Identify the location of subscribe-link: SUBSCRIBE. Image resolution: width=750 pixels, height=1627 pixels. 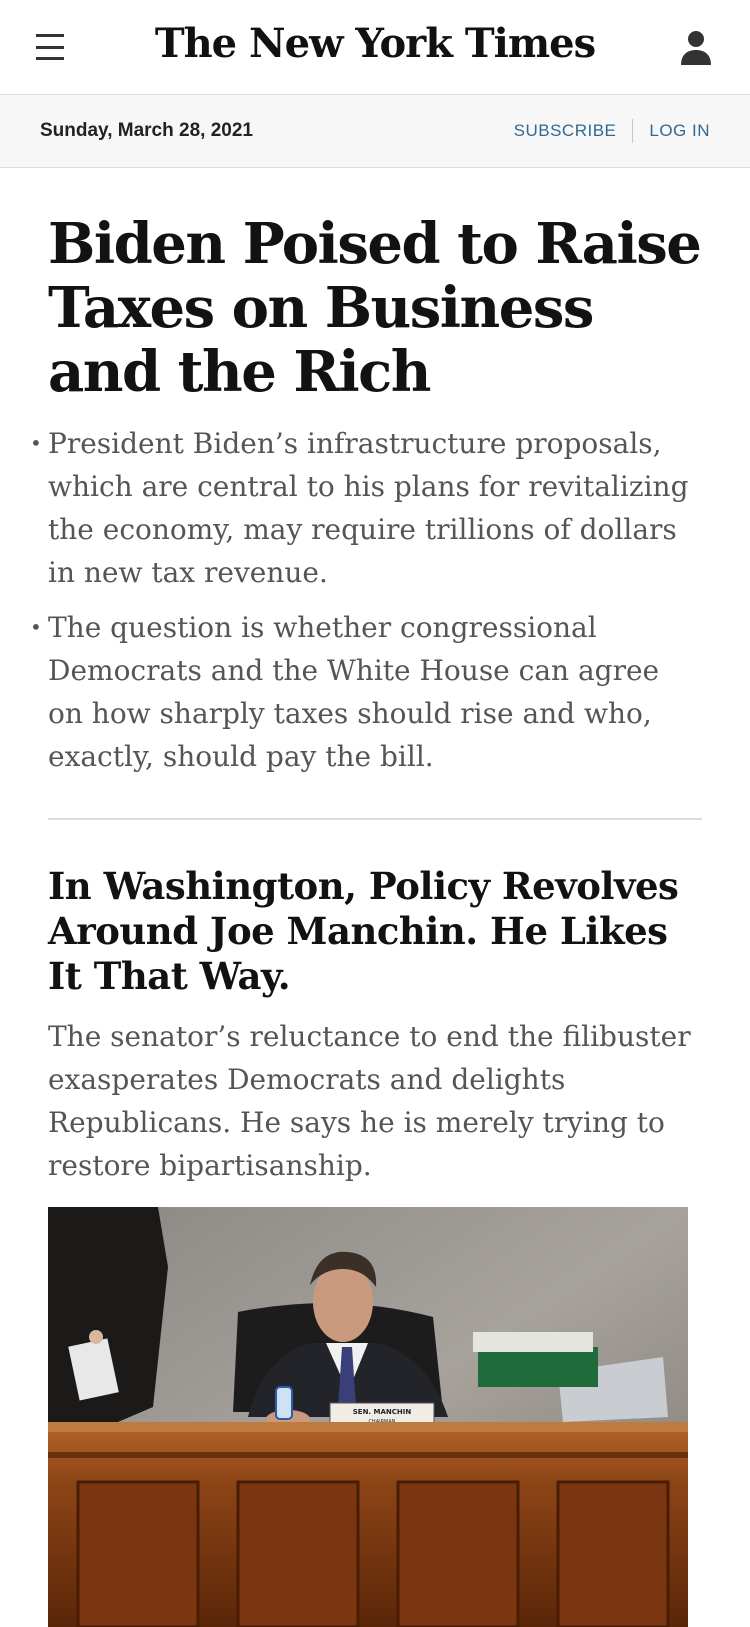
(565, 131).